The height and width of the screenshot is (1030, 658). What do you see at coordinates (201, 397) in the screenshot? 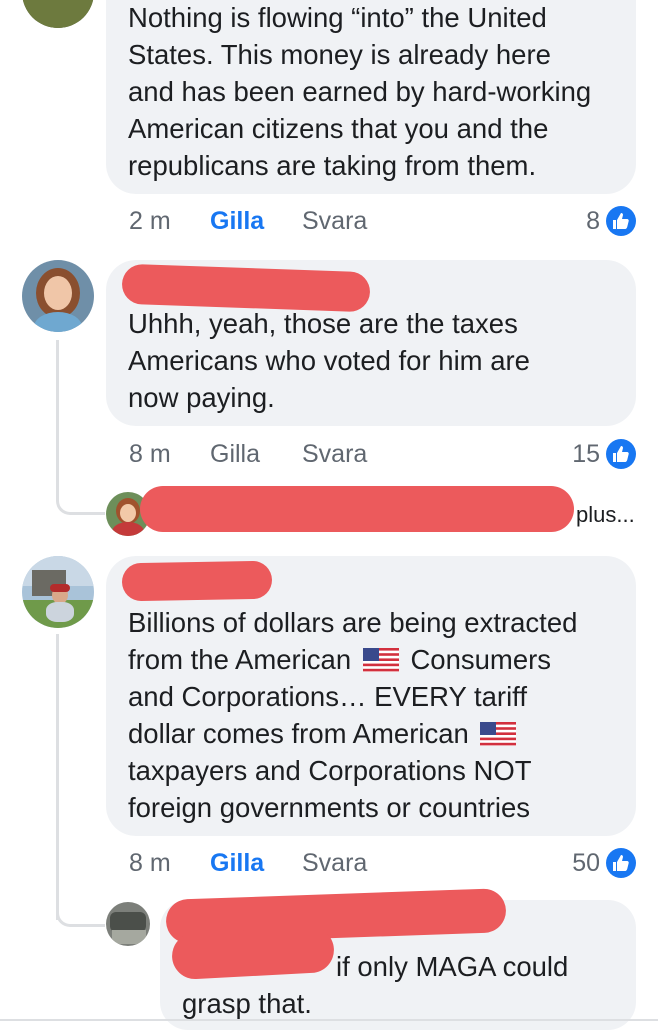
I see `comment-text-line: now paying.` at bounding box center [201, 397].